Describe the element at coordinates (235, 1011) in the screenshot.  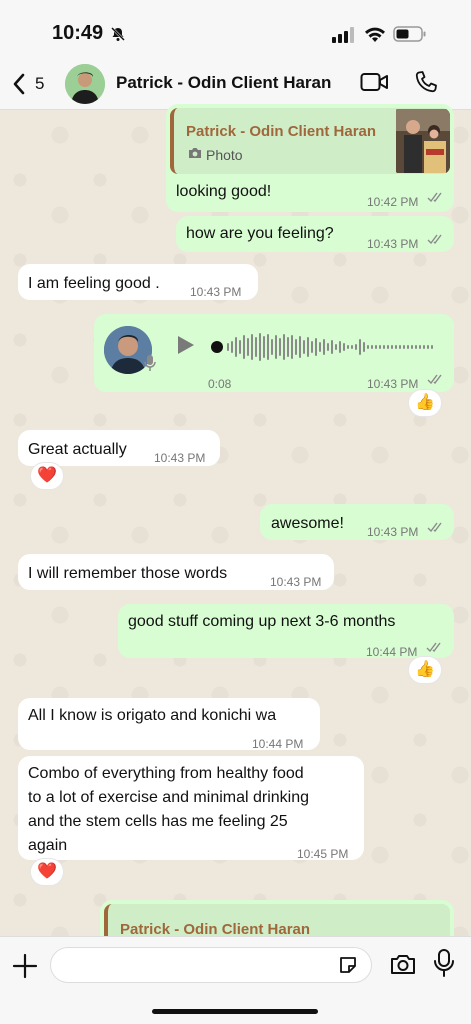
I see `home-indicator` at that location.